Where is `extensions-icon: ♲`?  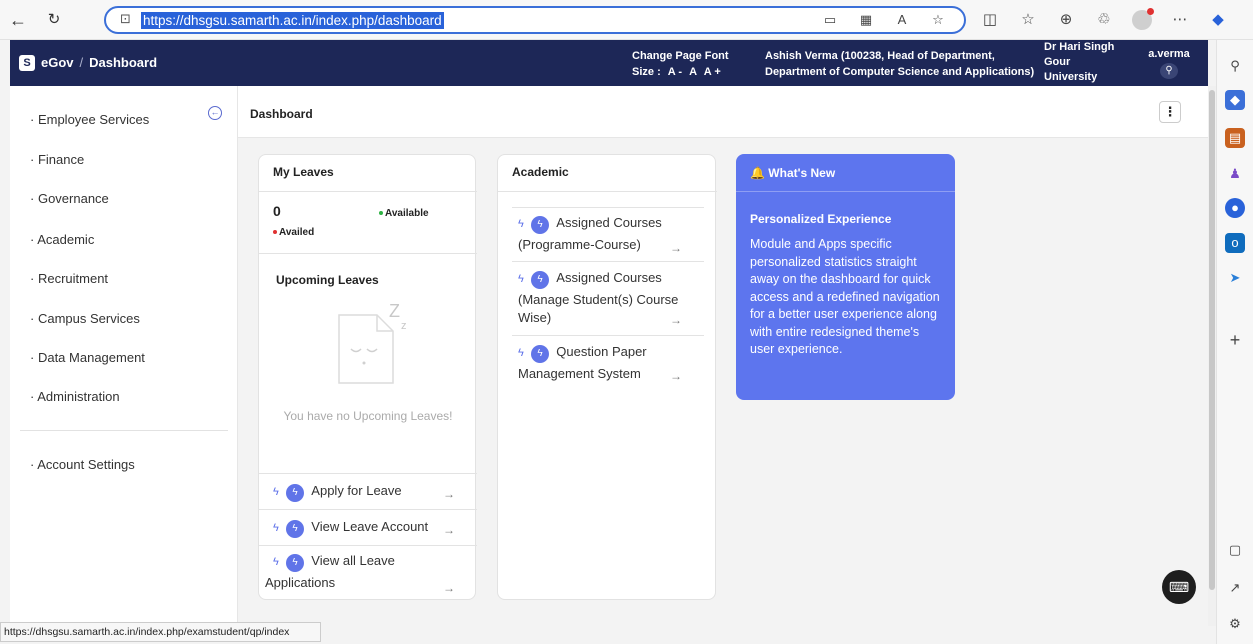
extensions-icon: ♲ is located at coordinates (1104, 20).